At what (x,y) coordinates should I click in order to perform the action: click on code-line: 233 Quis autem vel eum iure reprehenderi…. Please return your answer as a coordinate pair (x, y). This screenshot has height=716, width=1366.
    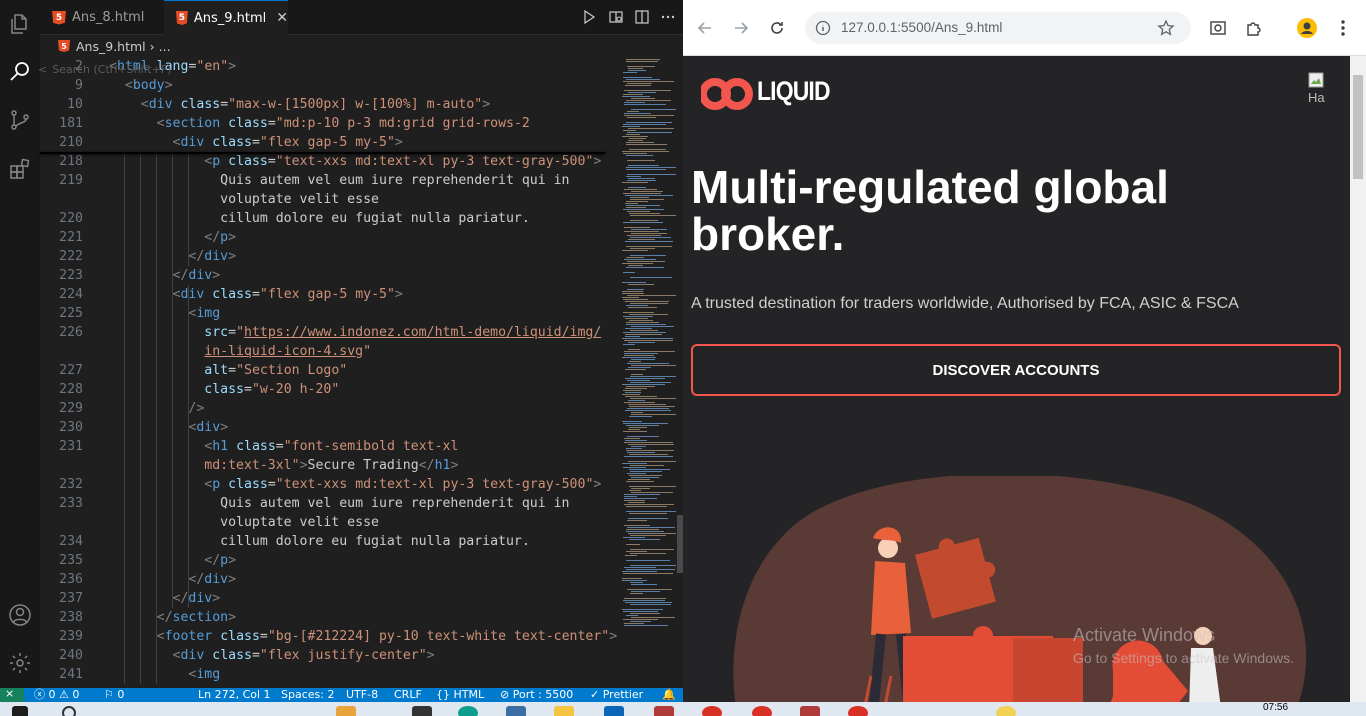
    Looking at the image, I should click on (330, 503).